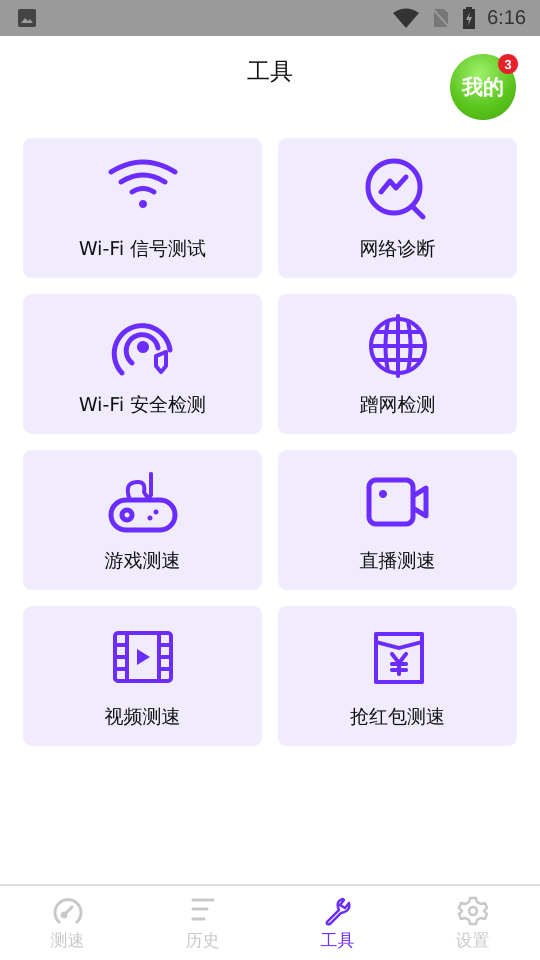  What do you see at coordinates (270, 72) in the screenshot?
I see `page-title: 工具` at bounding box center [270, 72].